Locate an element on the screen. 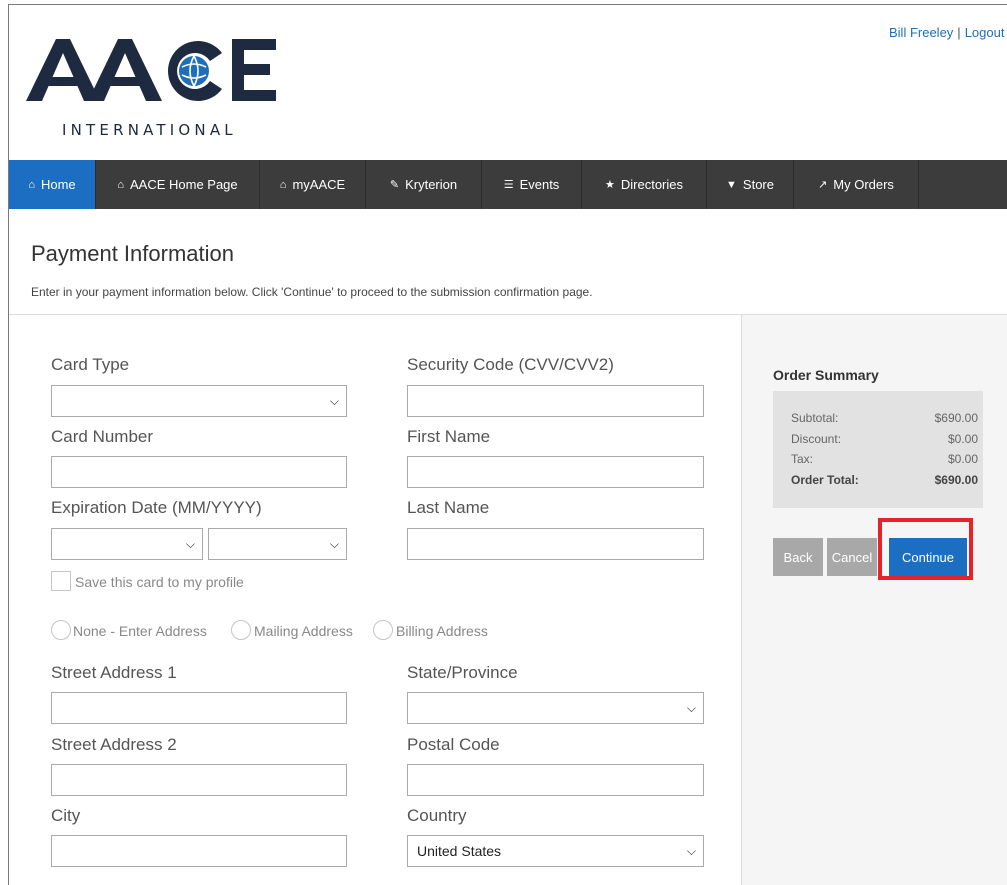 The width and height of the screenshot is (1007, 885). city-input is located at coordinates (199, 851).